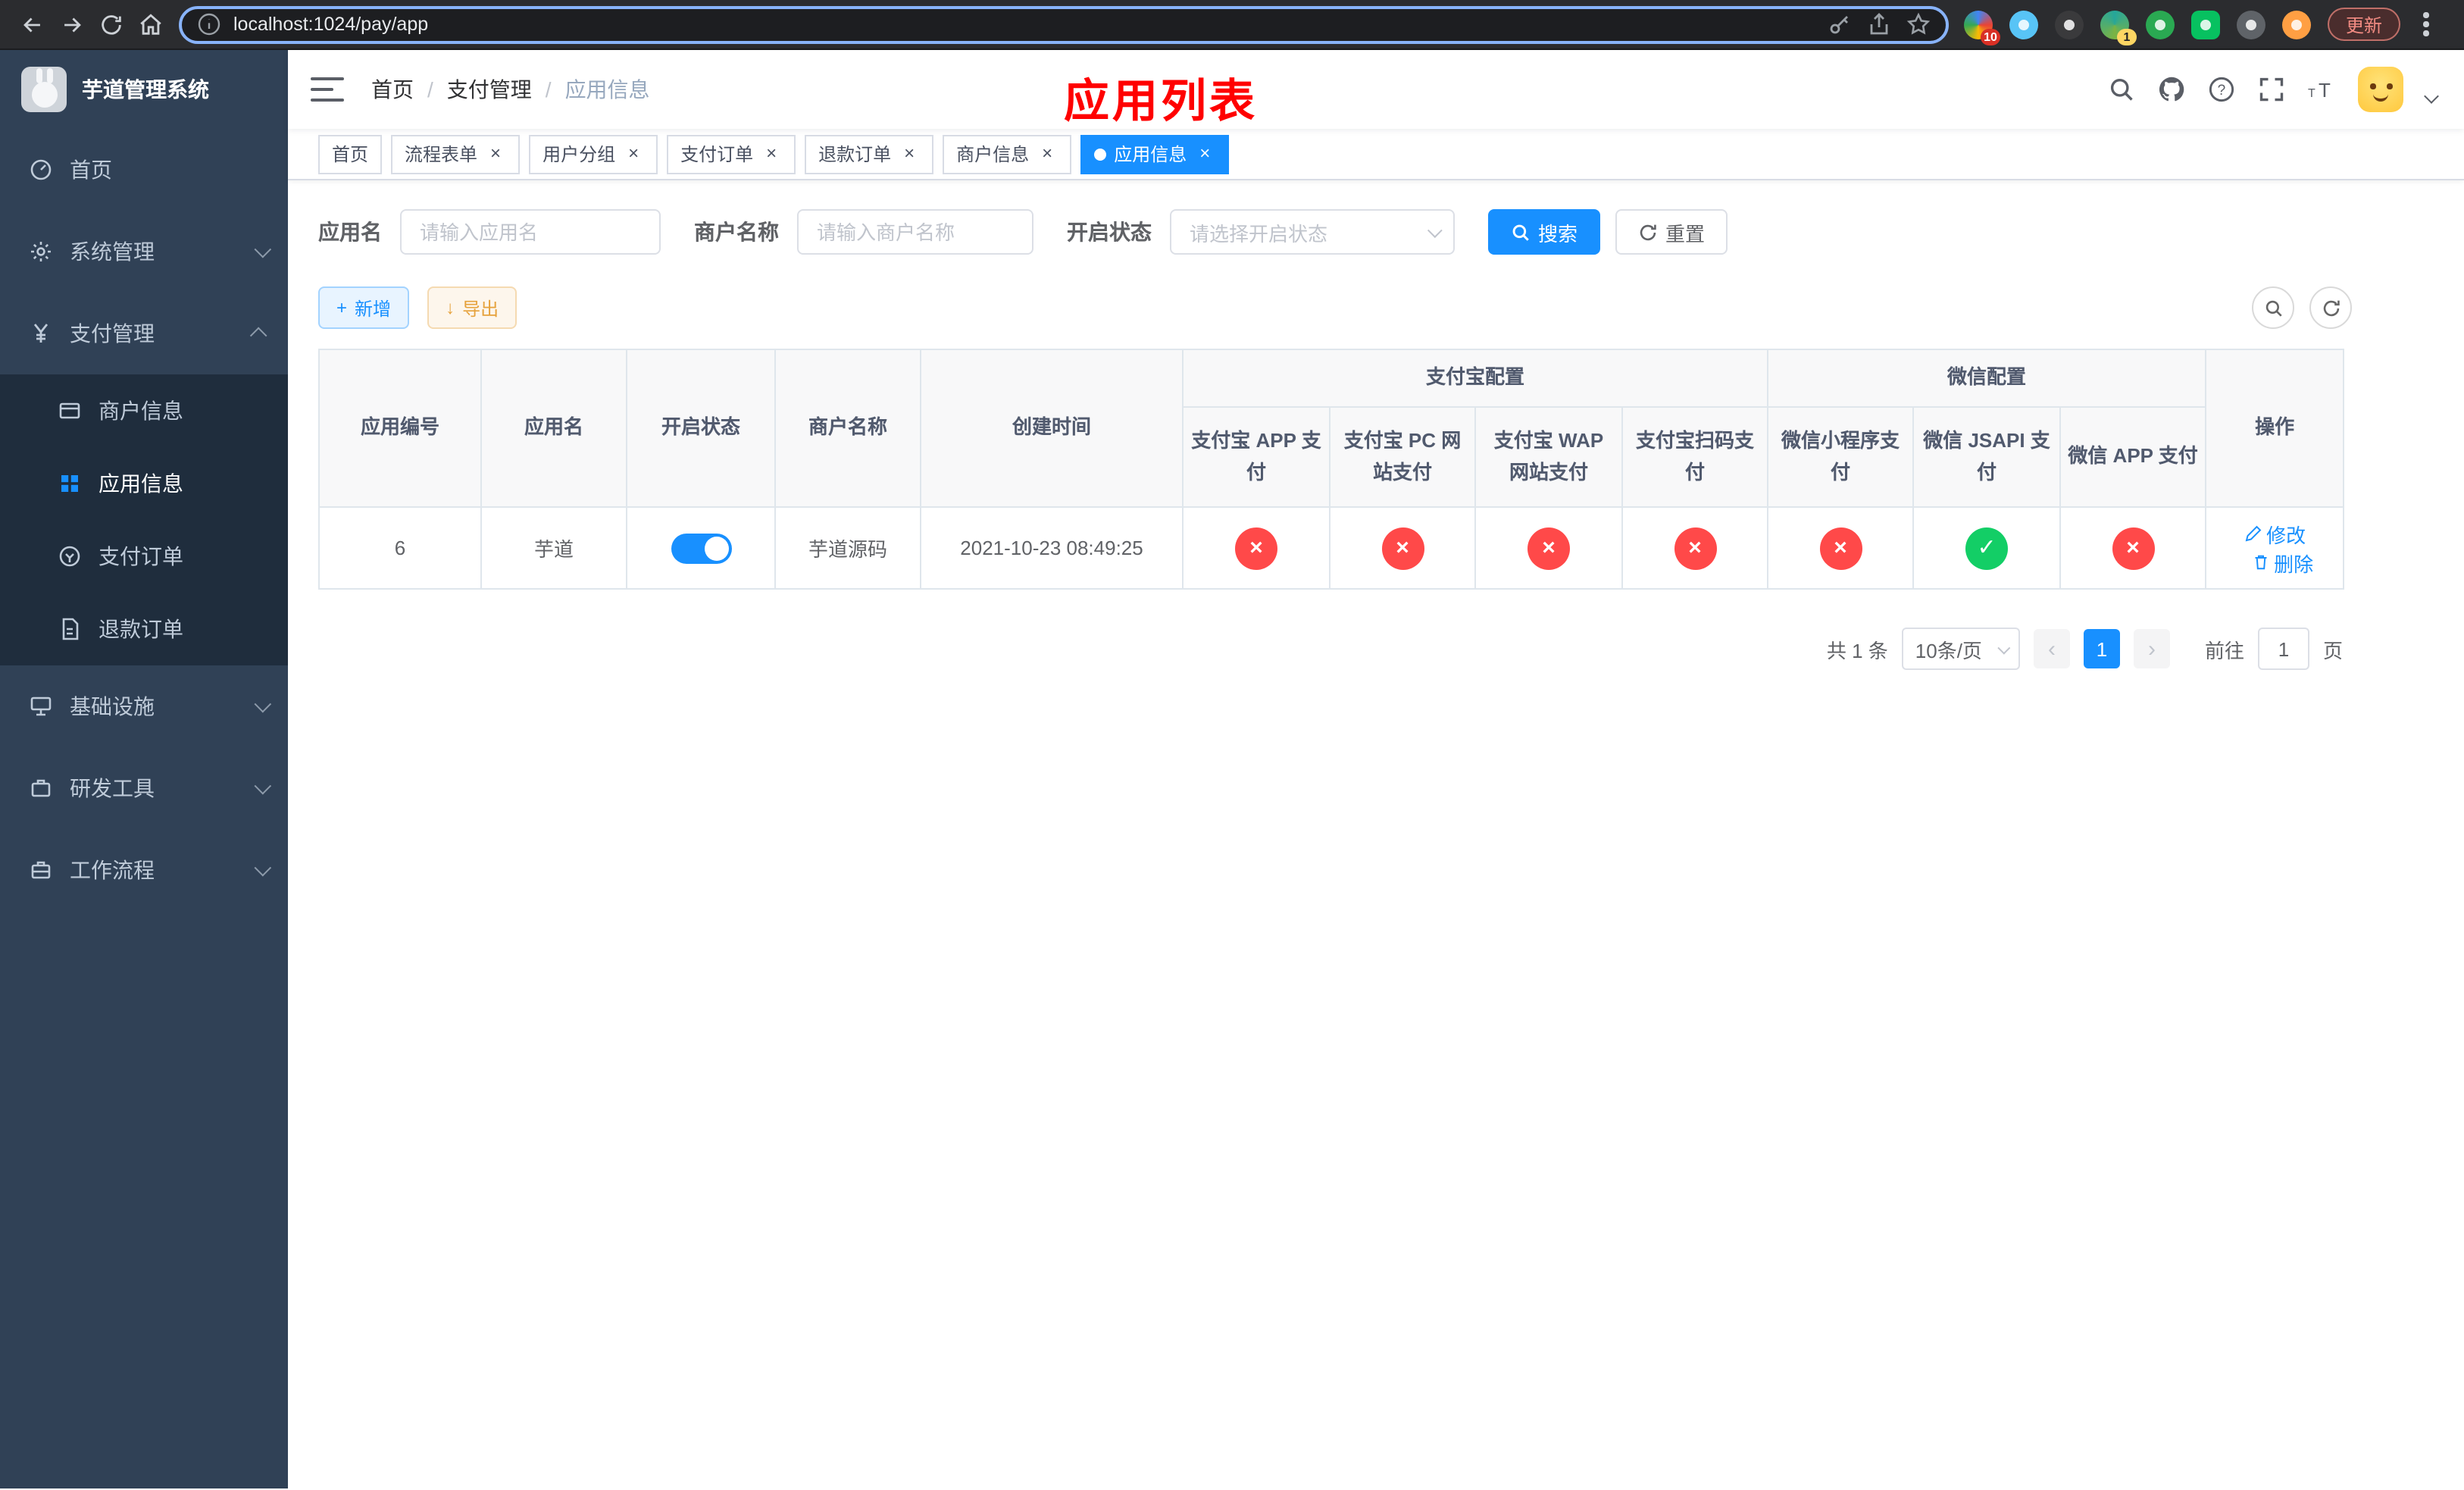 The width and height of the screenshot is (2464, 1490). Describe the element at coordinates (2275, 533) in the screenshot. I see `edit-button: 修改` at that location.